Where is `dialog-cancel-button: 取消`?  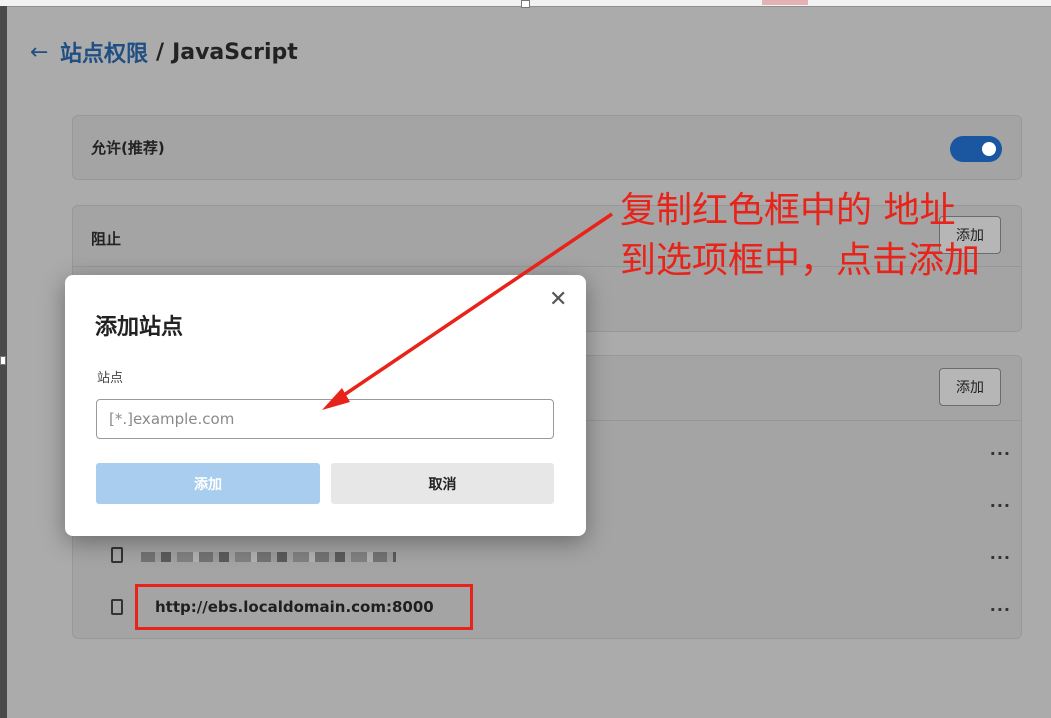
dialog-cancel-button: 取消 is located at coordinates (442, 483).